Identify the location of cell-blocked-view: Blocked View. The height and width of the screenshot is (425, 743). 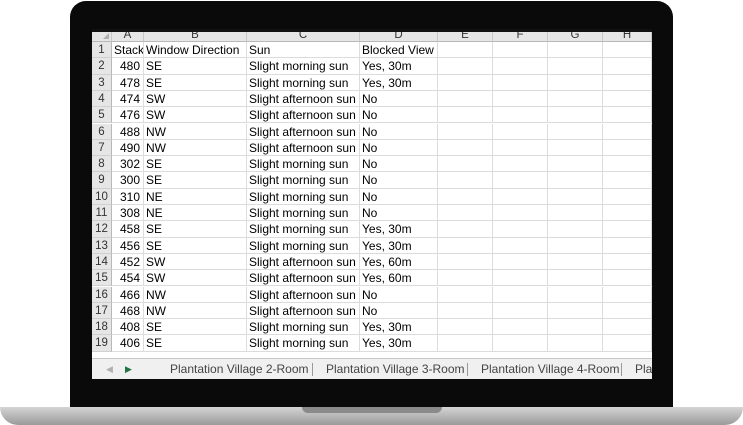
(399, 50).